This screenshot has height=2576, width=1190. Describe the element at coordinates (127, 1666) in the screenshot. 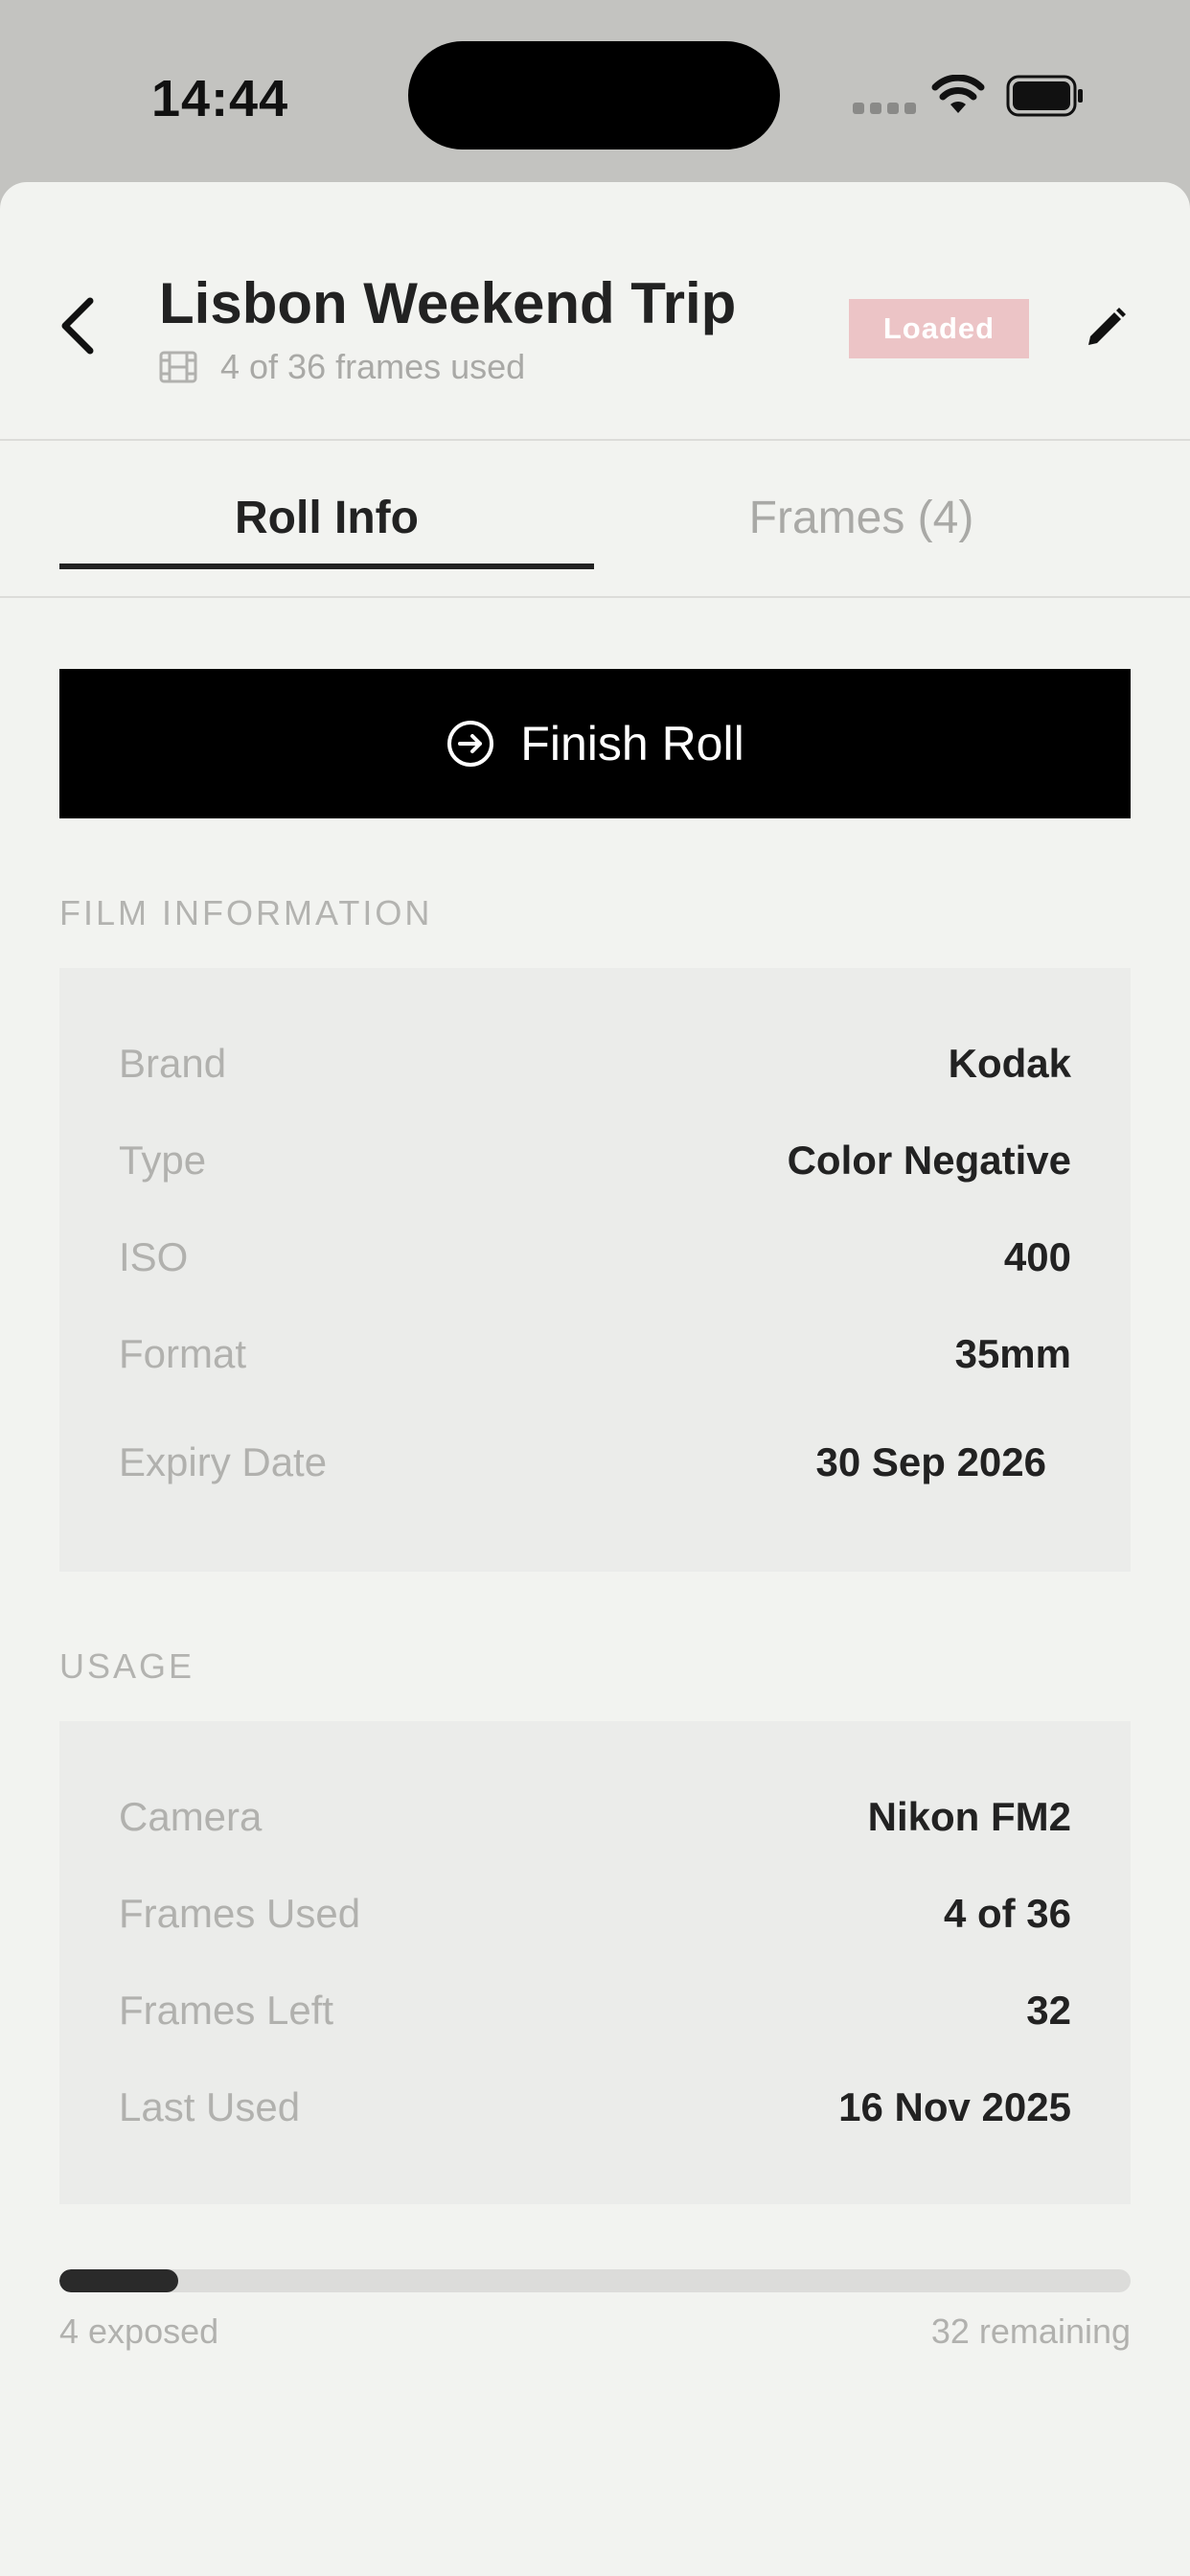

I see `usage-heading: USAGE` at that location.